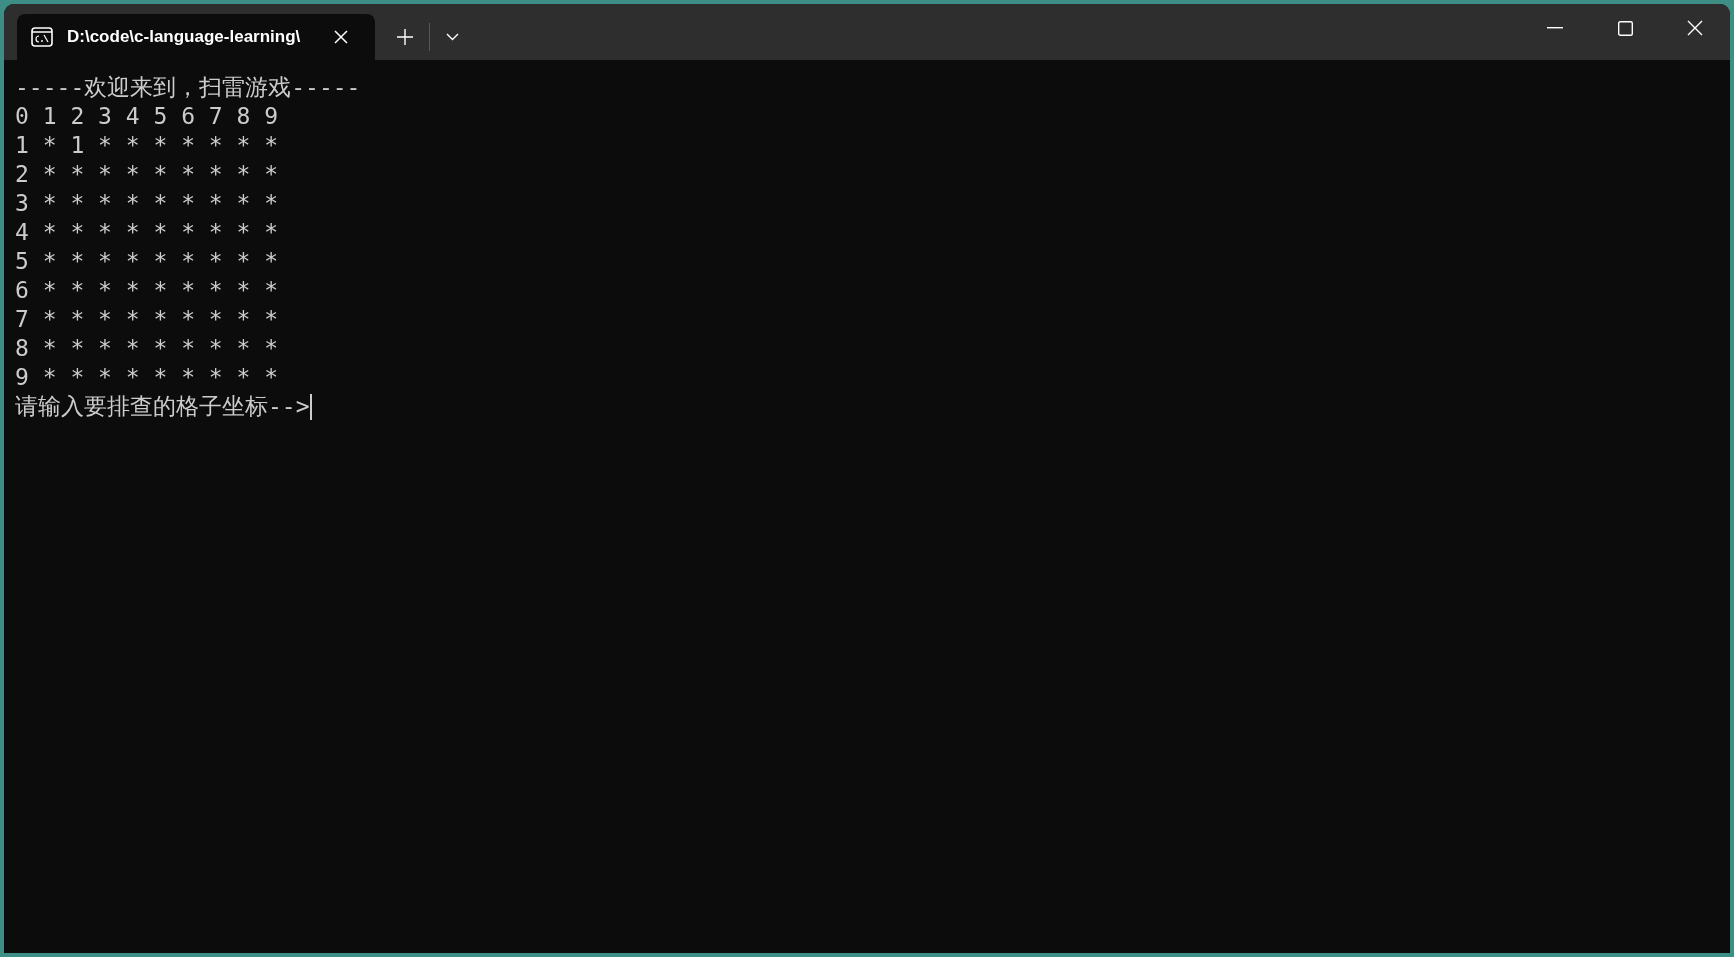 Image resolution: width=1734 pixels, height=957 pixels. What do you see at coordinates (310, 406) in the screenshot?
I see `text-cursor` at bounding box center [310, 406].